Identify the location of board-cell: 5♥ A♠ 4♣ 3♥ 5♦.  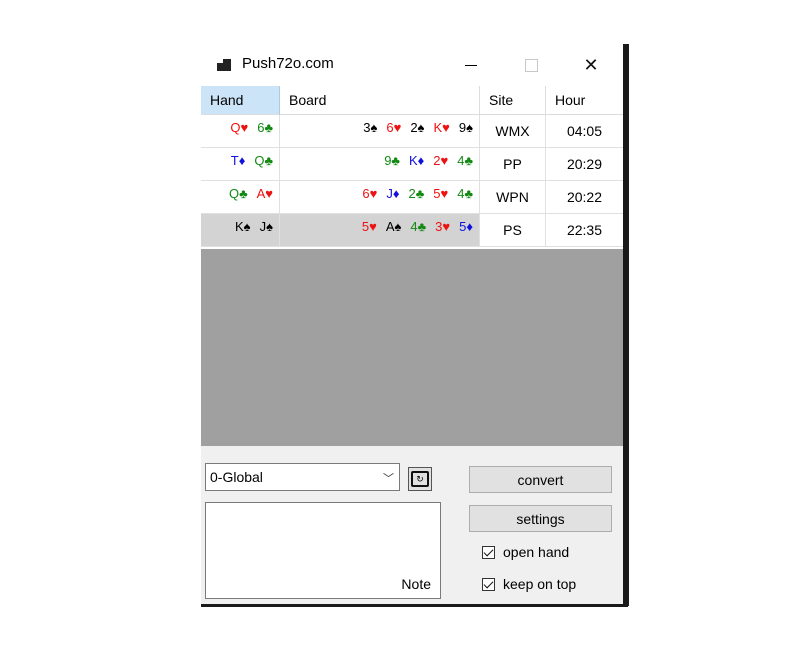
(380, 230).